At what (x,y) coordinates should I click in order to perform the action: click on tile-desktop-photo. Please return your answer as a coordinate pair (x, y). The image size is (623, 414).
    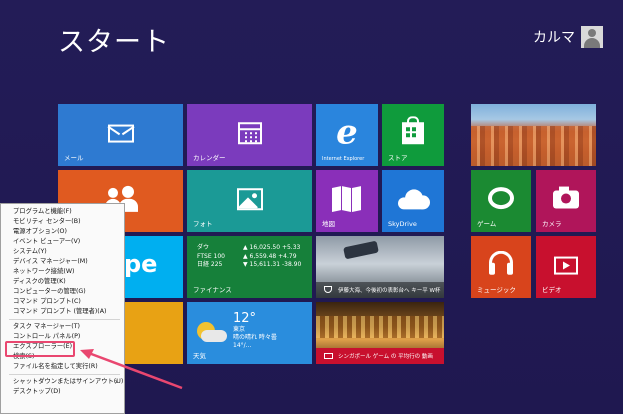
    Looking at the image, I should click on (533, 135).